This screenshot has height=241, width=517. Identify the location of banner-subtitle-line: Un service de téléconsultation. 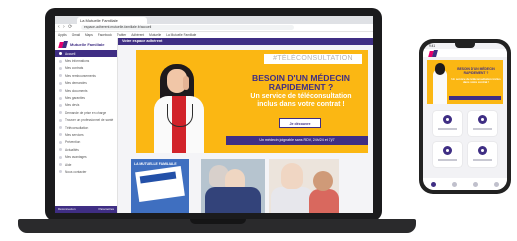
(301, 96).